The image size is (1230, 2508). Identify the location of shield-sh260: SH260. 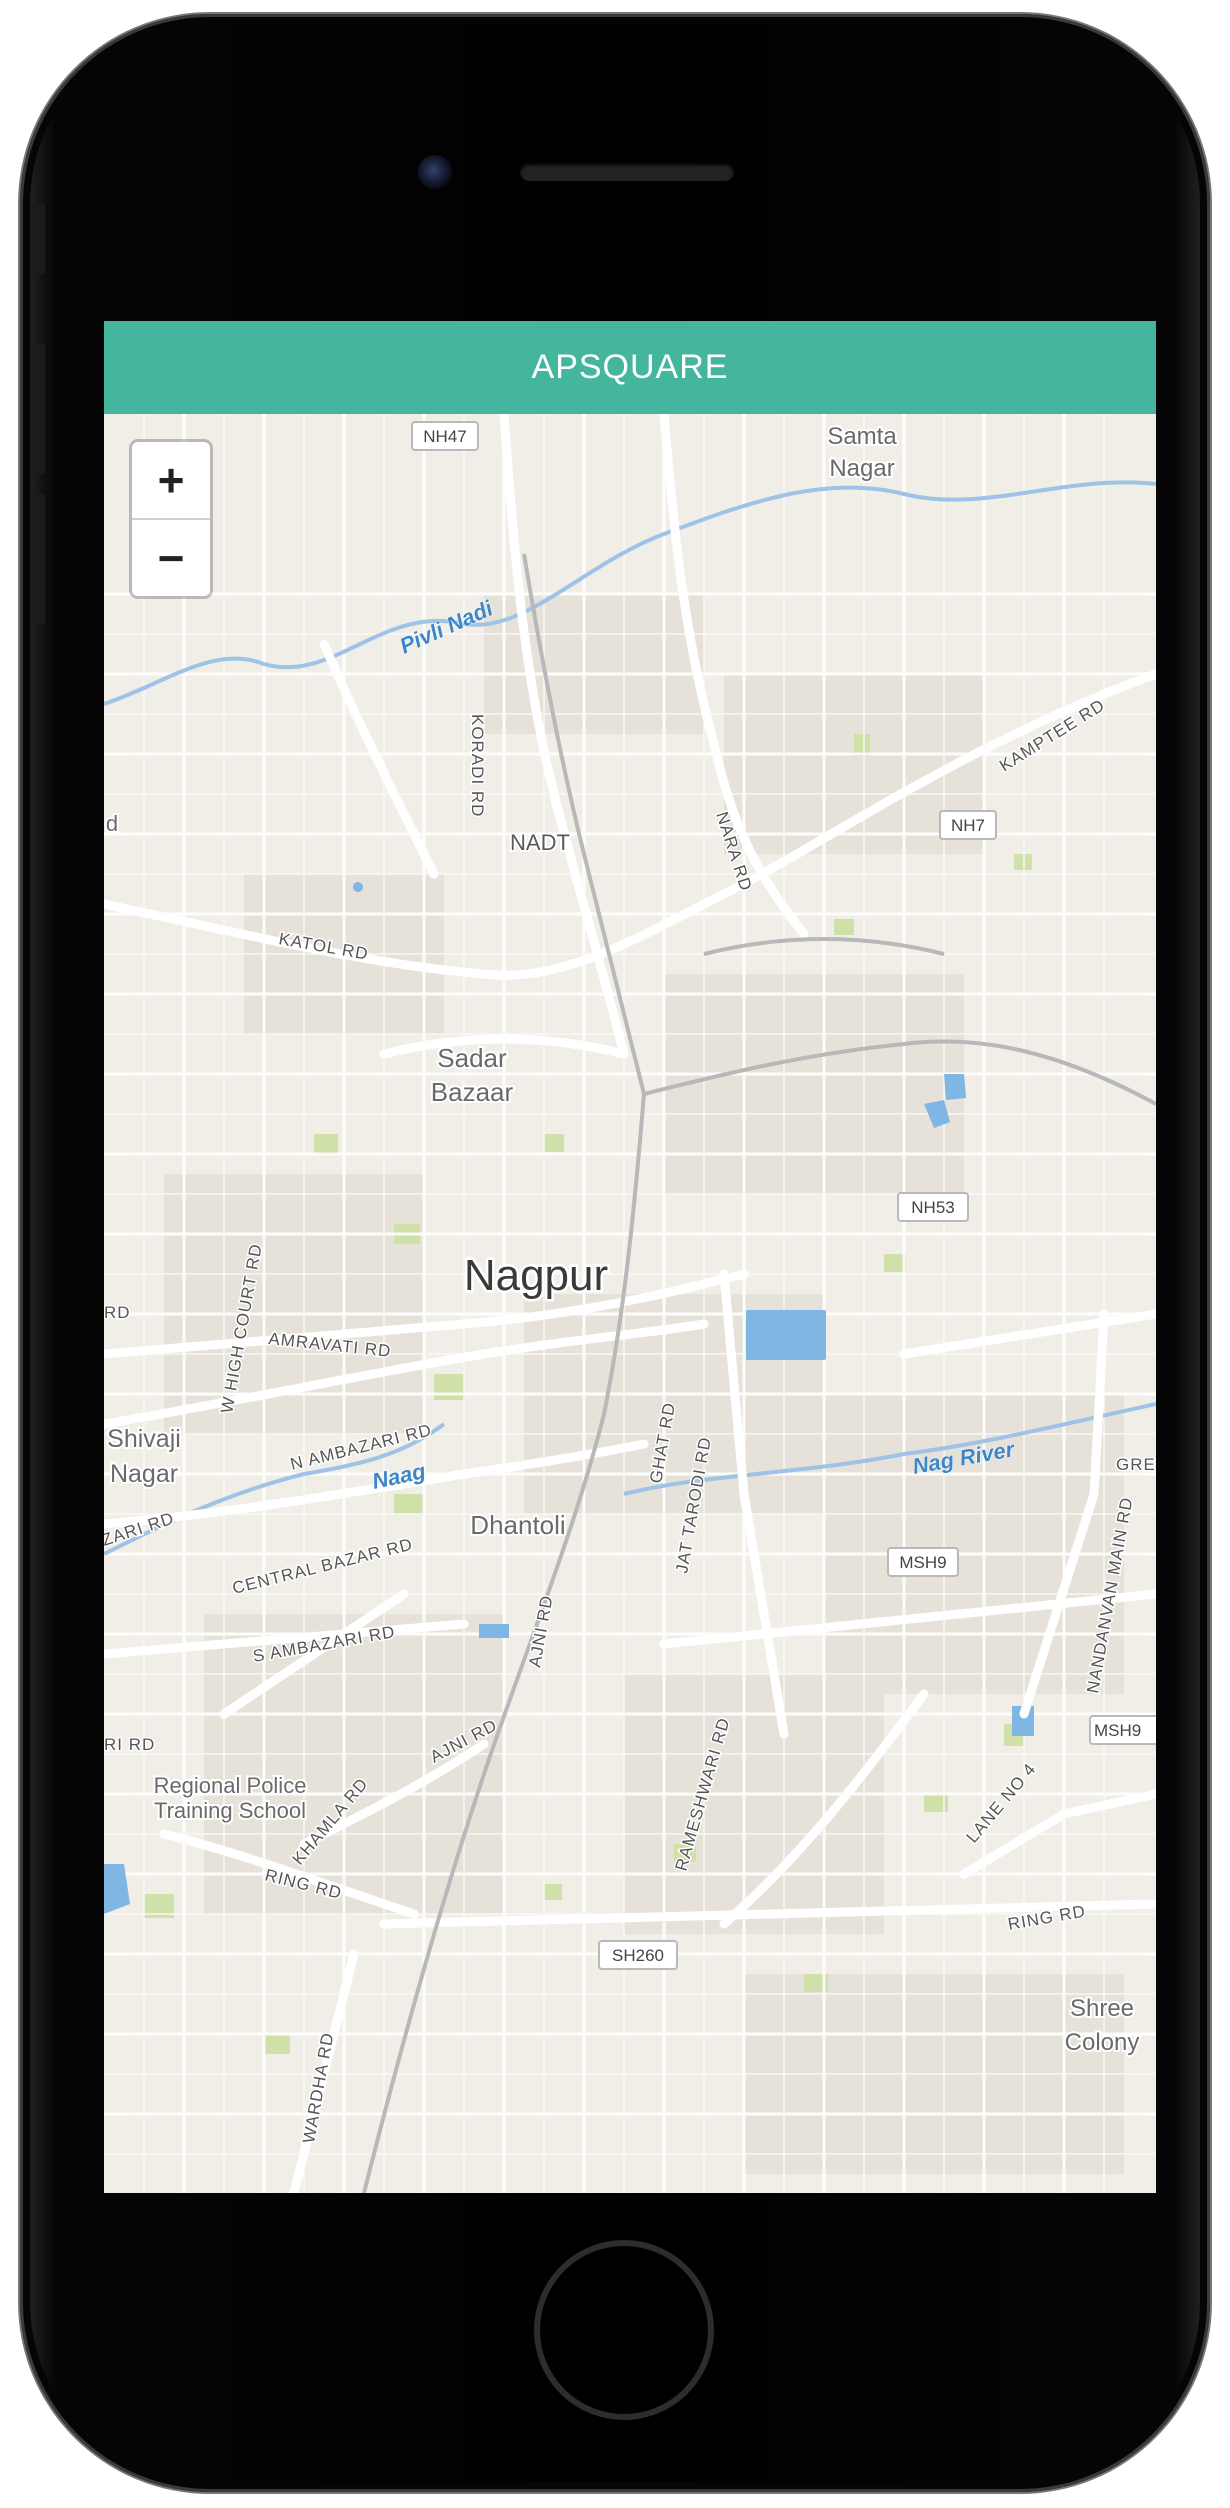
(638, 1955).